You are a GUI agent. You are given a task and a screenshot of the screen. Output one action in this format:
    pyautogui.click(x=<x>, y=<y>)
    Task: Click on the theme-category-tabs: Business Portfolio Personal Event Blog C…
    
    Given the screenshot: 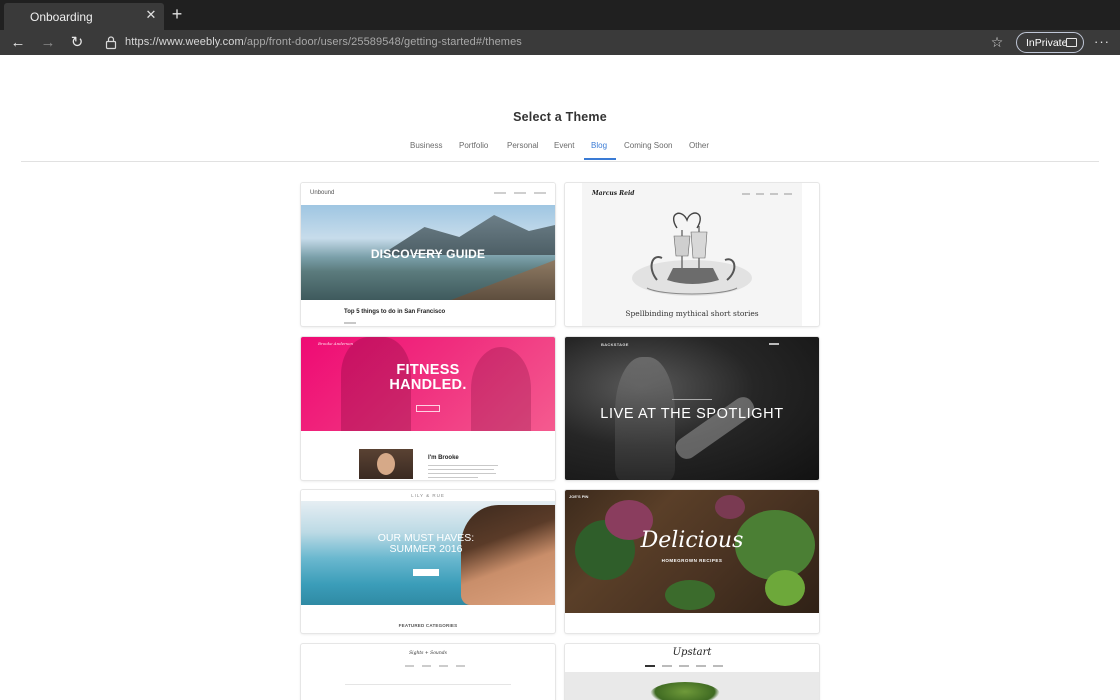 What is the action you would take?
    pyautogui.click(x=560, y=151)
    